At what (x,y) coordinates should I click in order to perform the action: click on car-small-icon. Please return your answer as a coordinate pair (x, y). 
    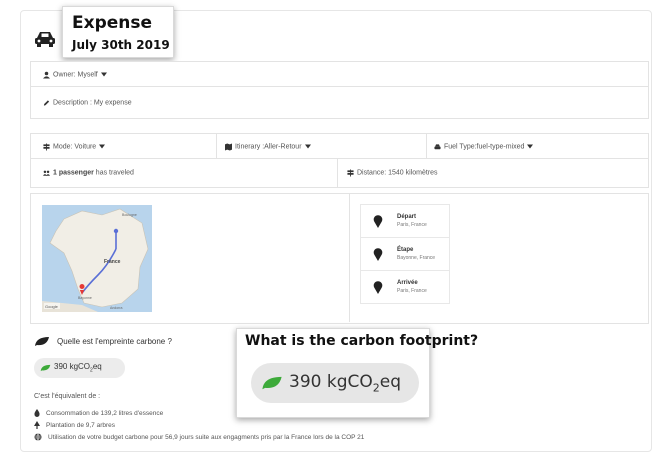
    Looking at the image, I should click on (437, 146).